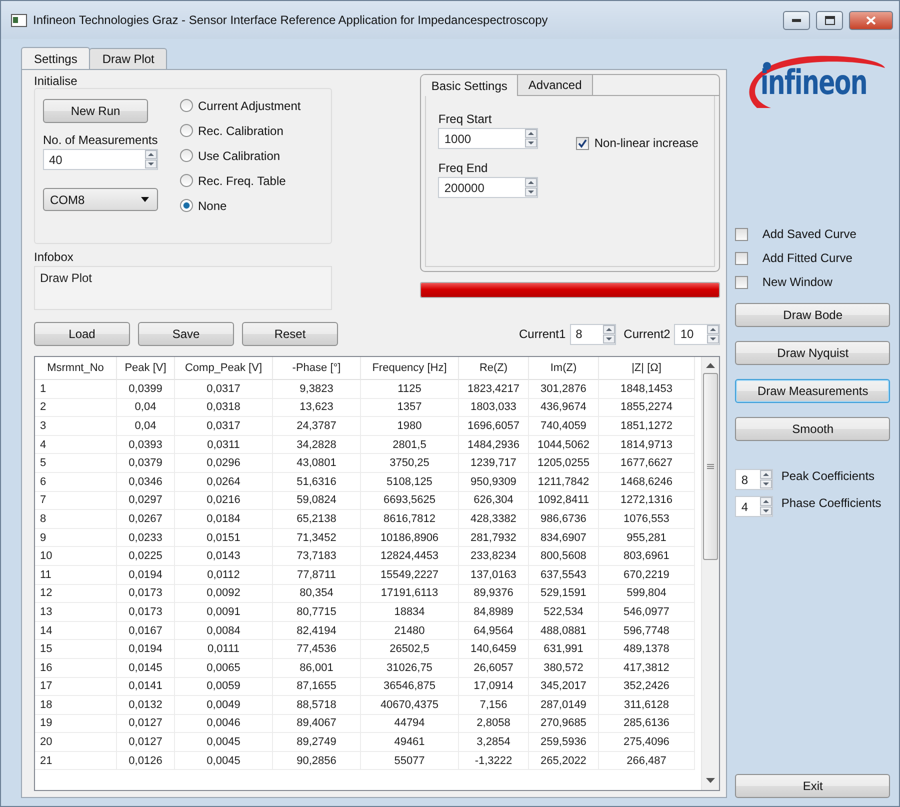 The image size is (900, 807). I want to click on tab: Settings, so click(55, 58).